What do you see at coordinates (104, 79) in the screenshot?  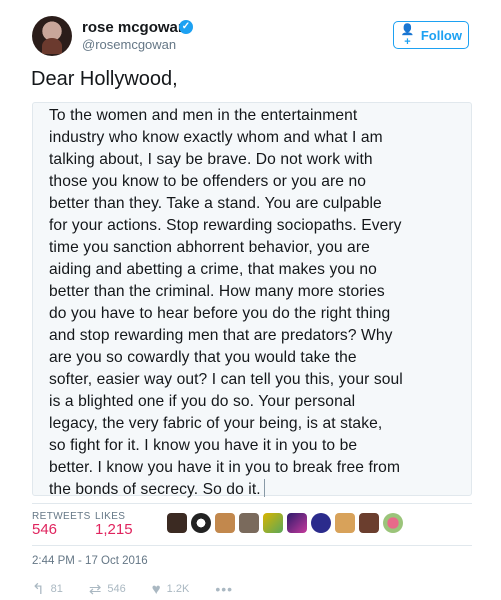 I see `tweet-text: Dear Hollywood,` at bounding box center [104, 79].